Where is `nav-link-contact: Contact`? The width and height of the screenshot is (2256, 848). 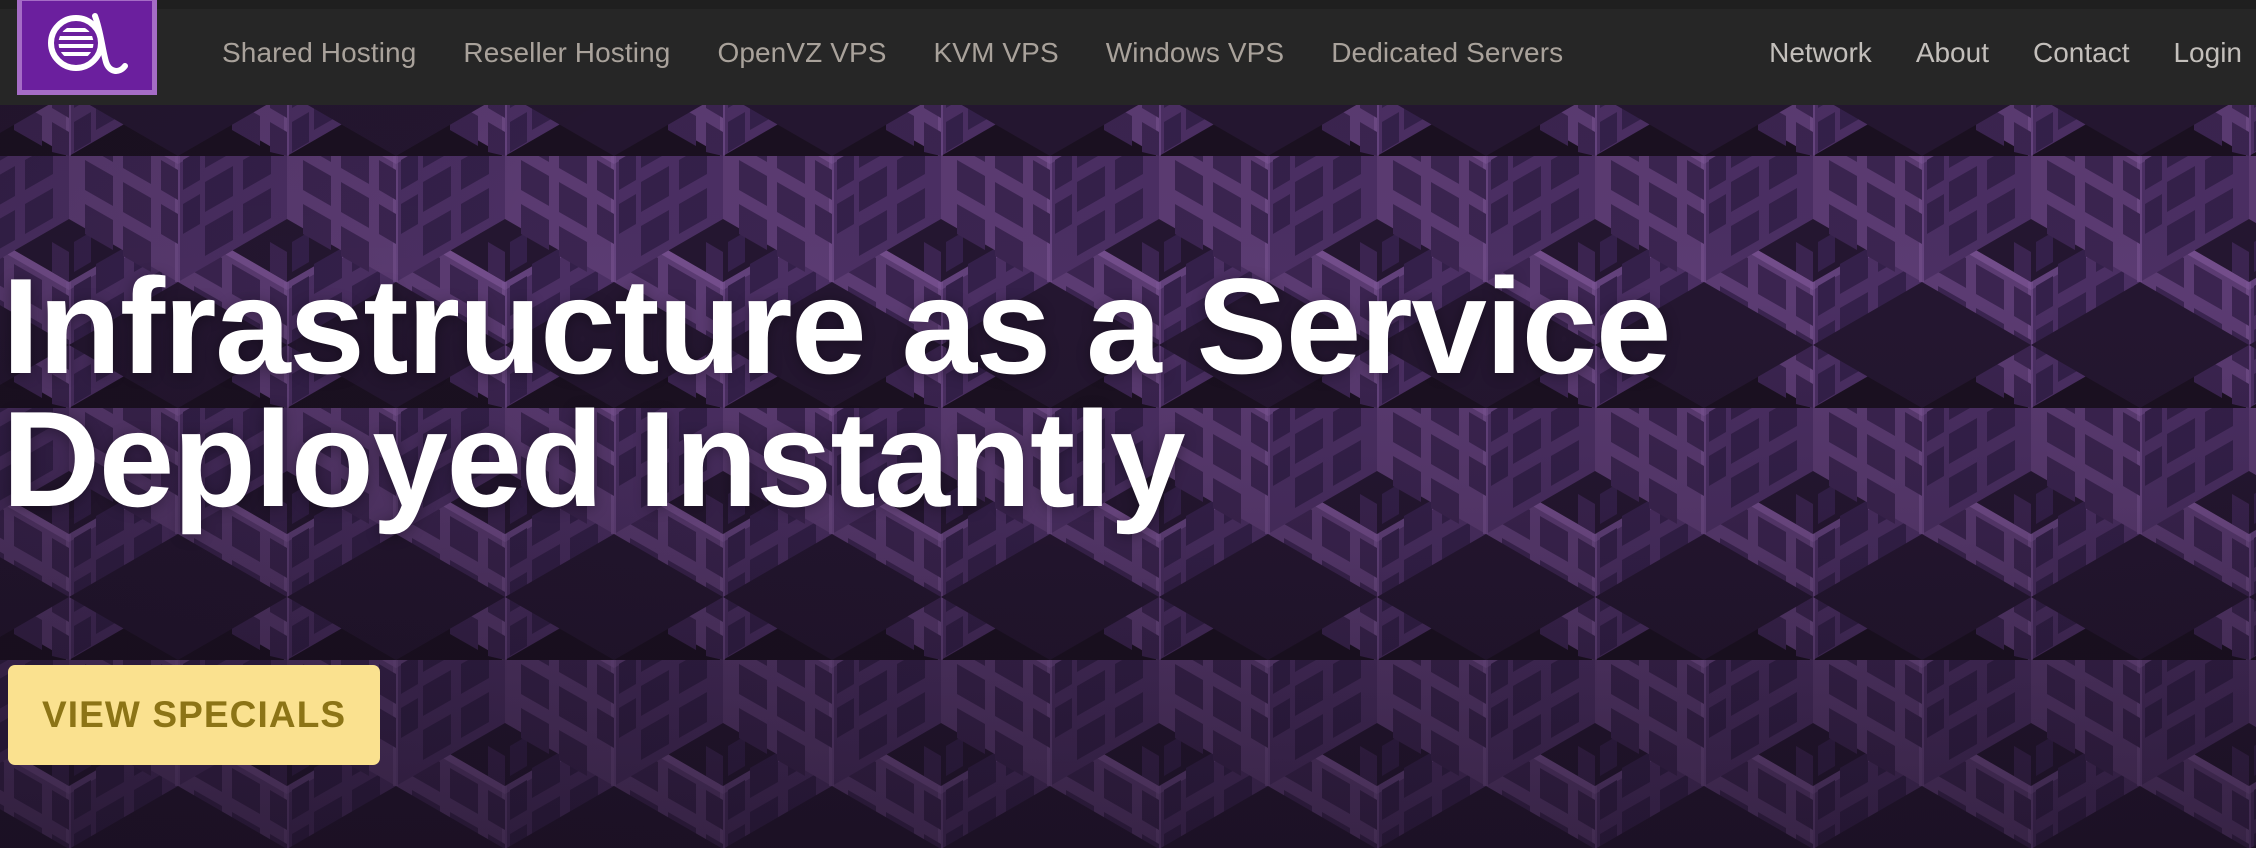
nav-link-contact: Contact is located at coordinates (2081, 52).